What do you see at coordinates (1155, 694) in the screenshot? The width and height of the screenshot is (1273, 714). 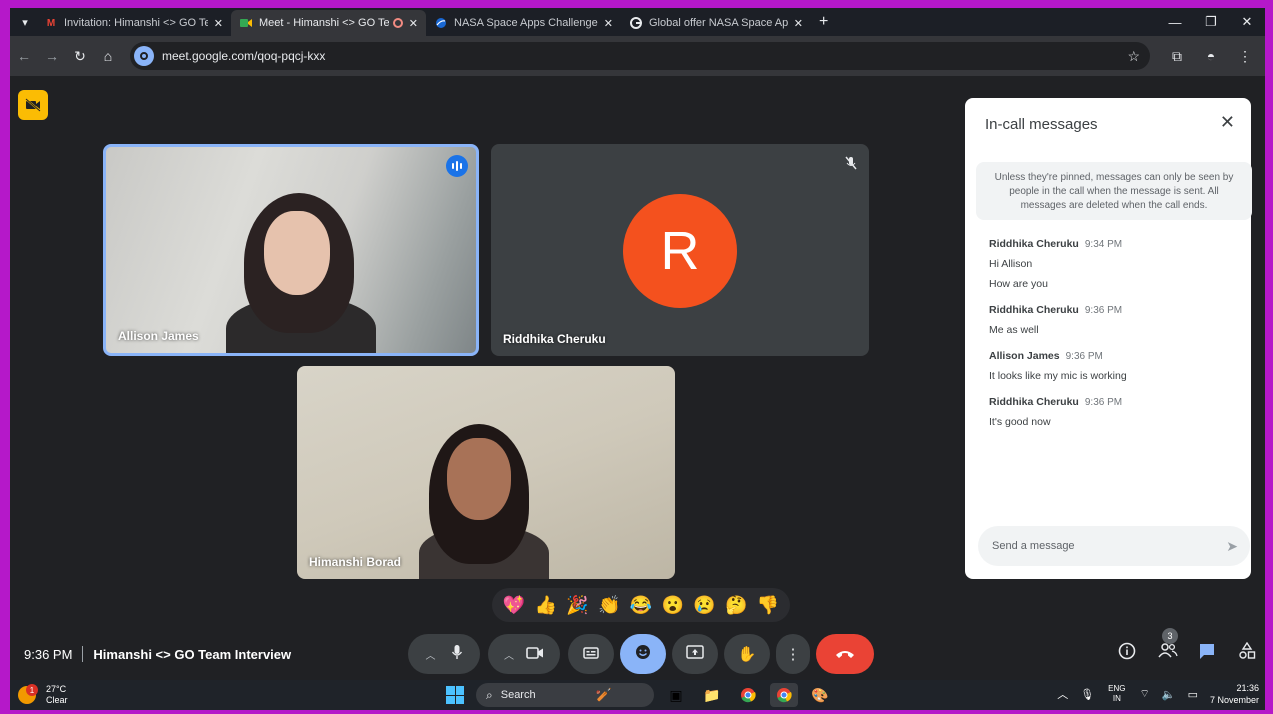 I see `system-tray: ︿ 🎙 ENG IN ⌔ 🔈 ▭ 21:36 7 November` at bounding box center [1155, 694].